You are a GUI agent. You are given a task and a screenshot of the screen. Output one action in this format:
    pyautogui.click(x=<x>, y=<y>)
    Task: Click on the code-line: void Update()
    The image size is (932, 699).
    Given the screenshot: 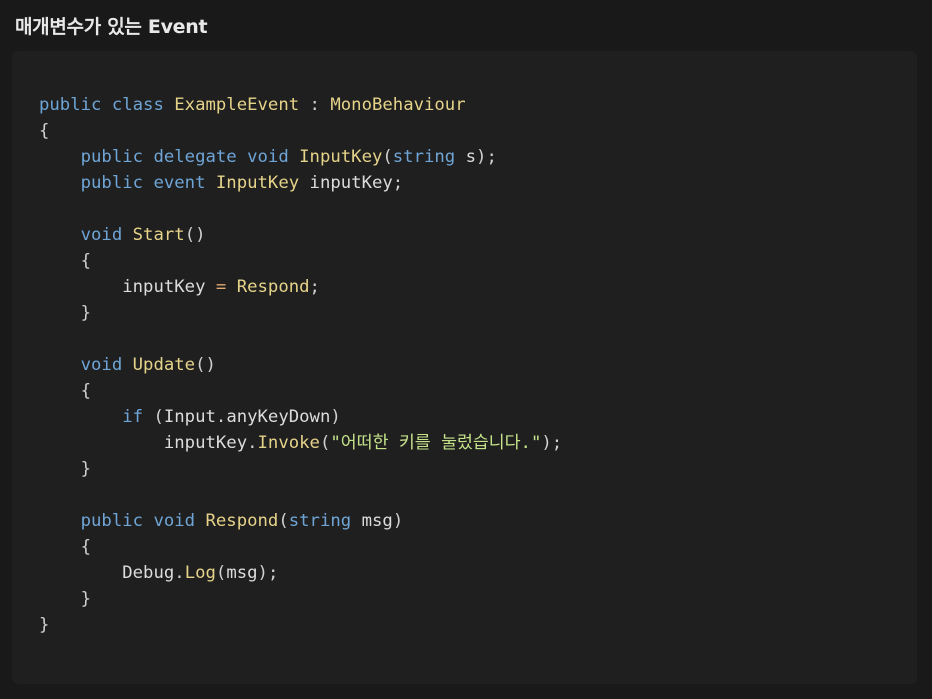 What is the action you would take?
    pyautogui.click(x=148, y=365)
    